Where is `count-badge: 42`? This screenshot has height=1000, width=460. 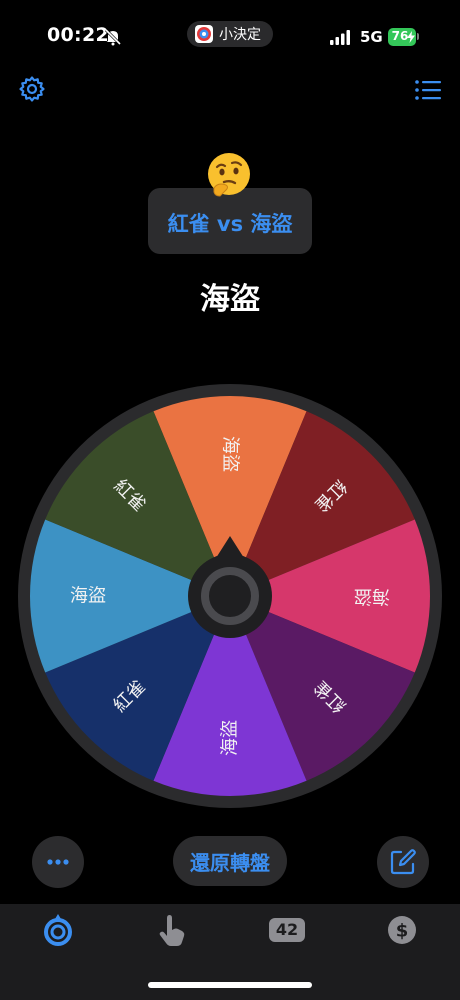 count-badge: 42 is located at coordinates (287, 930).